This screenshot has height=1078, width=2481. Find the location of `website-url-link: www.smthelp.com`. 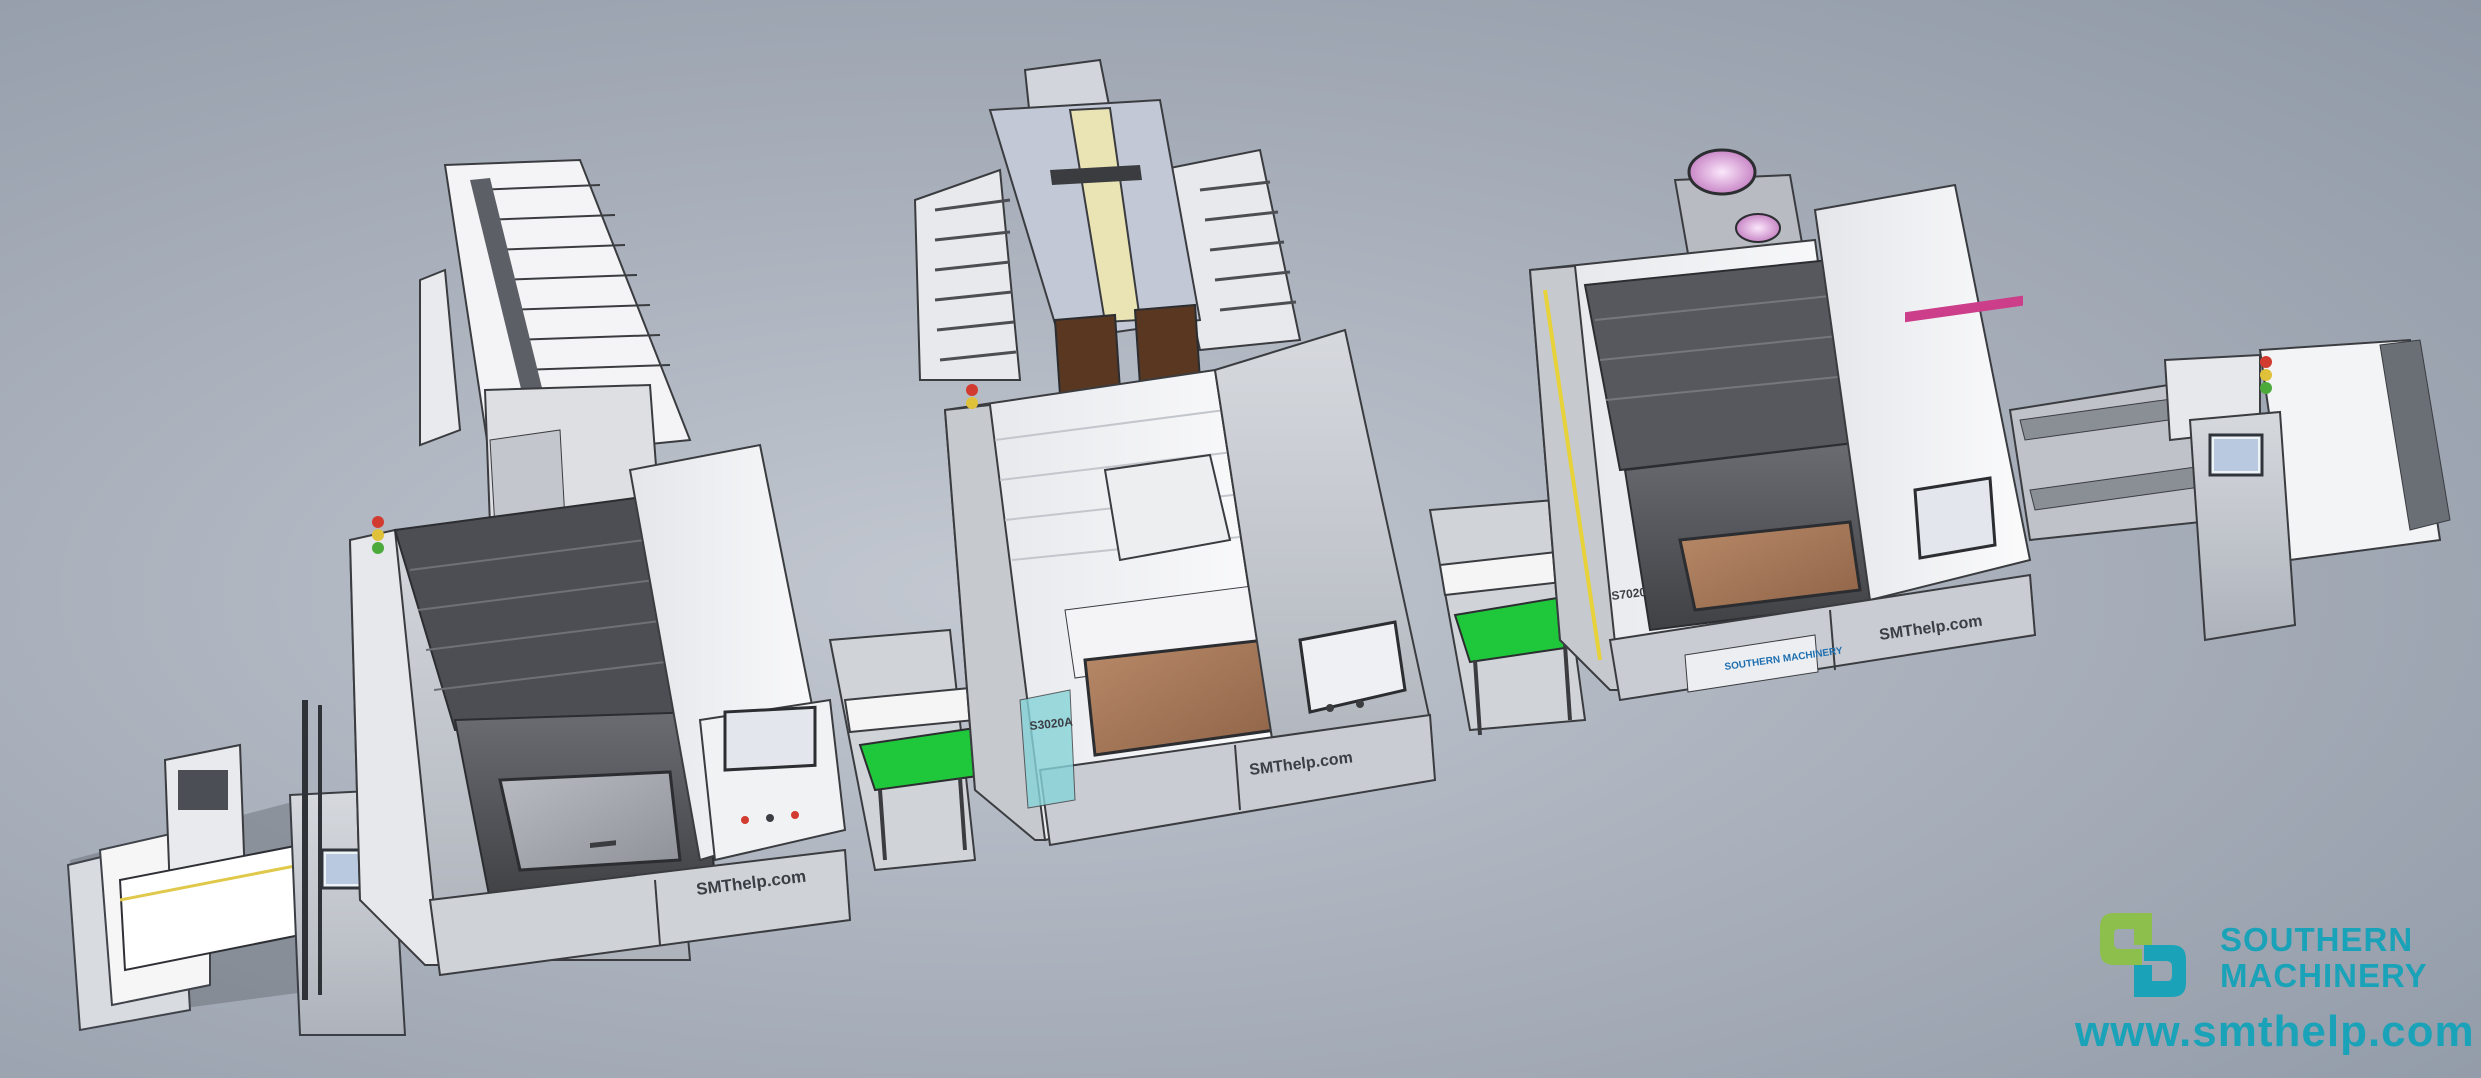

website-url-link: www.smthelp.com is located at coordinates (2275, 1032).